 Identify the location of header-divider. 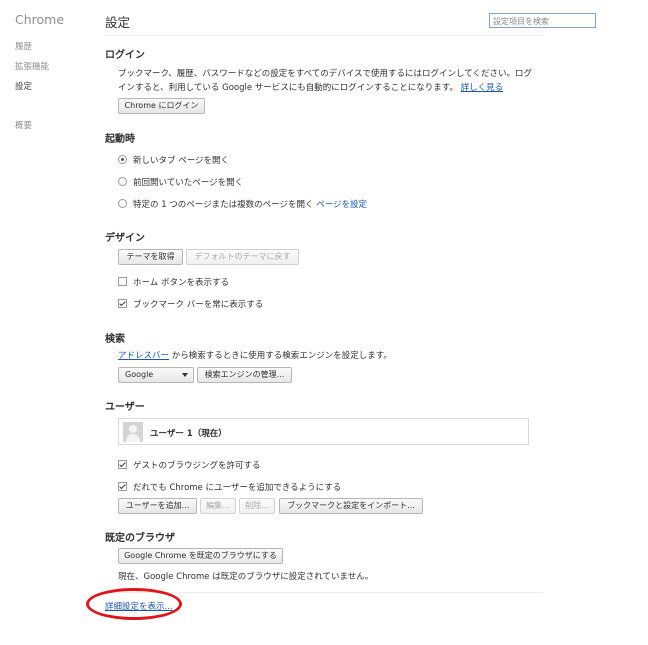
(324, 35).